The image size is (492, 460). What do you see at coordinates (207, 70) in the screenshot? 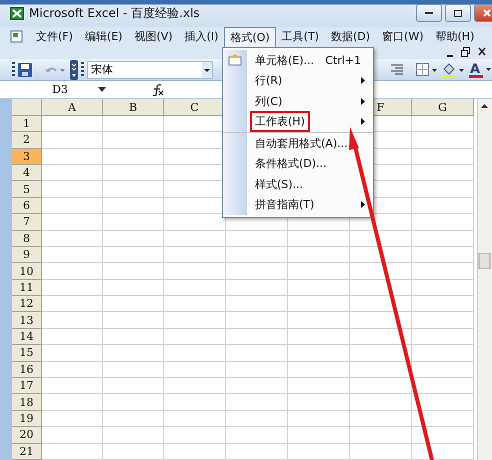
I see `dropdown-icon` at bounding box center [207, 70].